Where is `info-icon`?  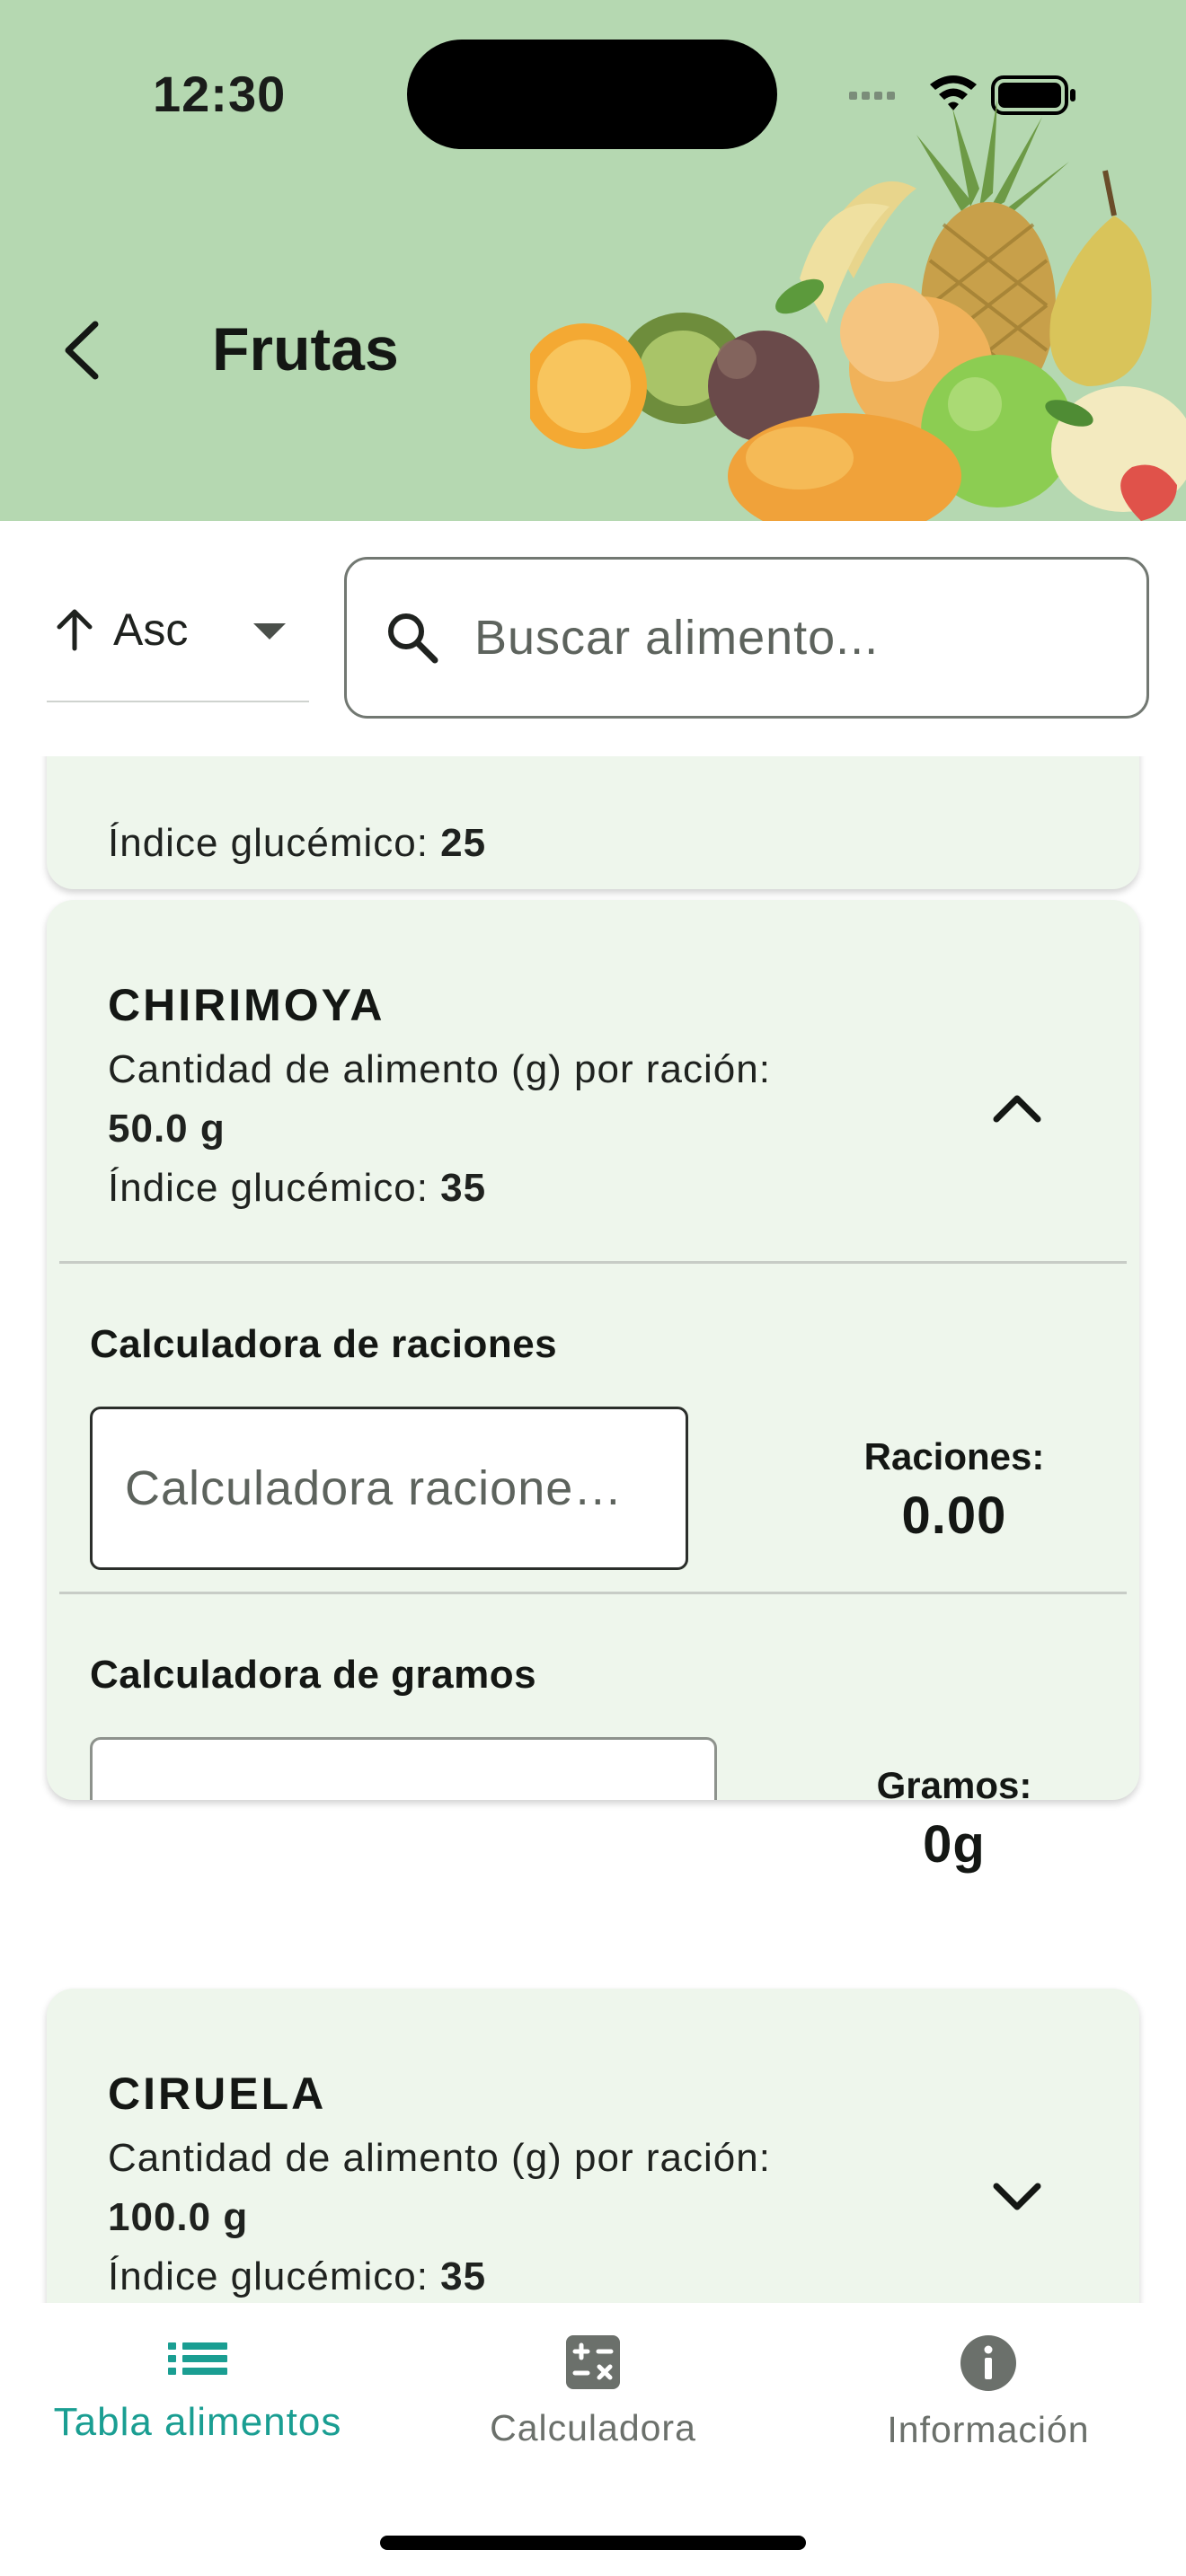 info-icon is located at coordinates (988, 2363).